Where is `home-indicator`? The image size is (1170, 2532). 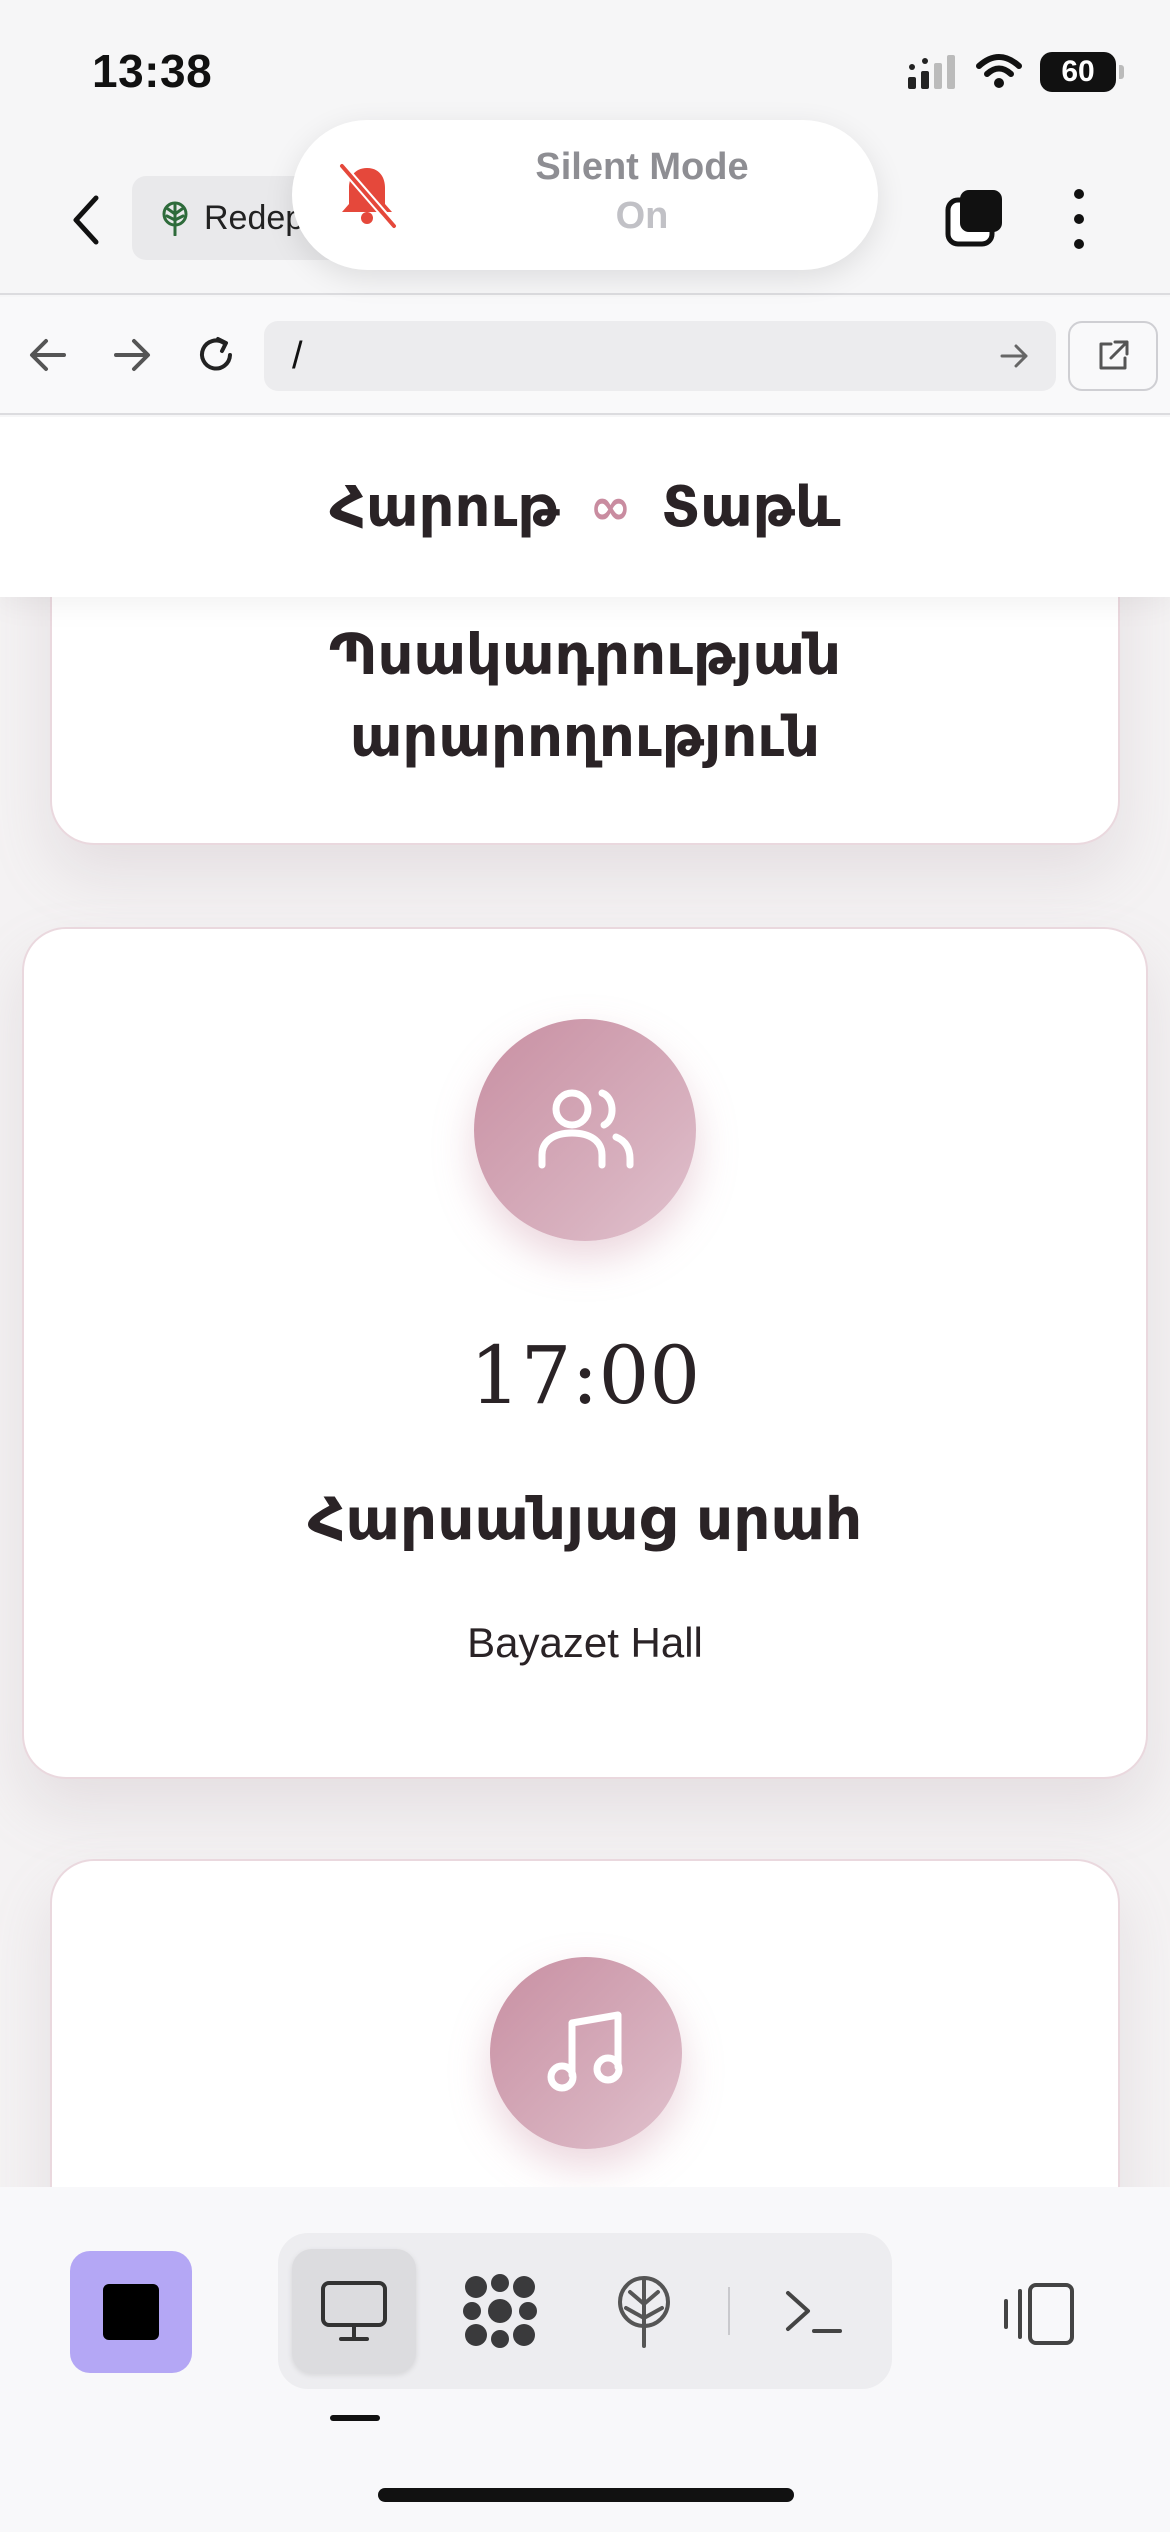 home-indicator is located at coordinates (586, 2495).